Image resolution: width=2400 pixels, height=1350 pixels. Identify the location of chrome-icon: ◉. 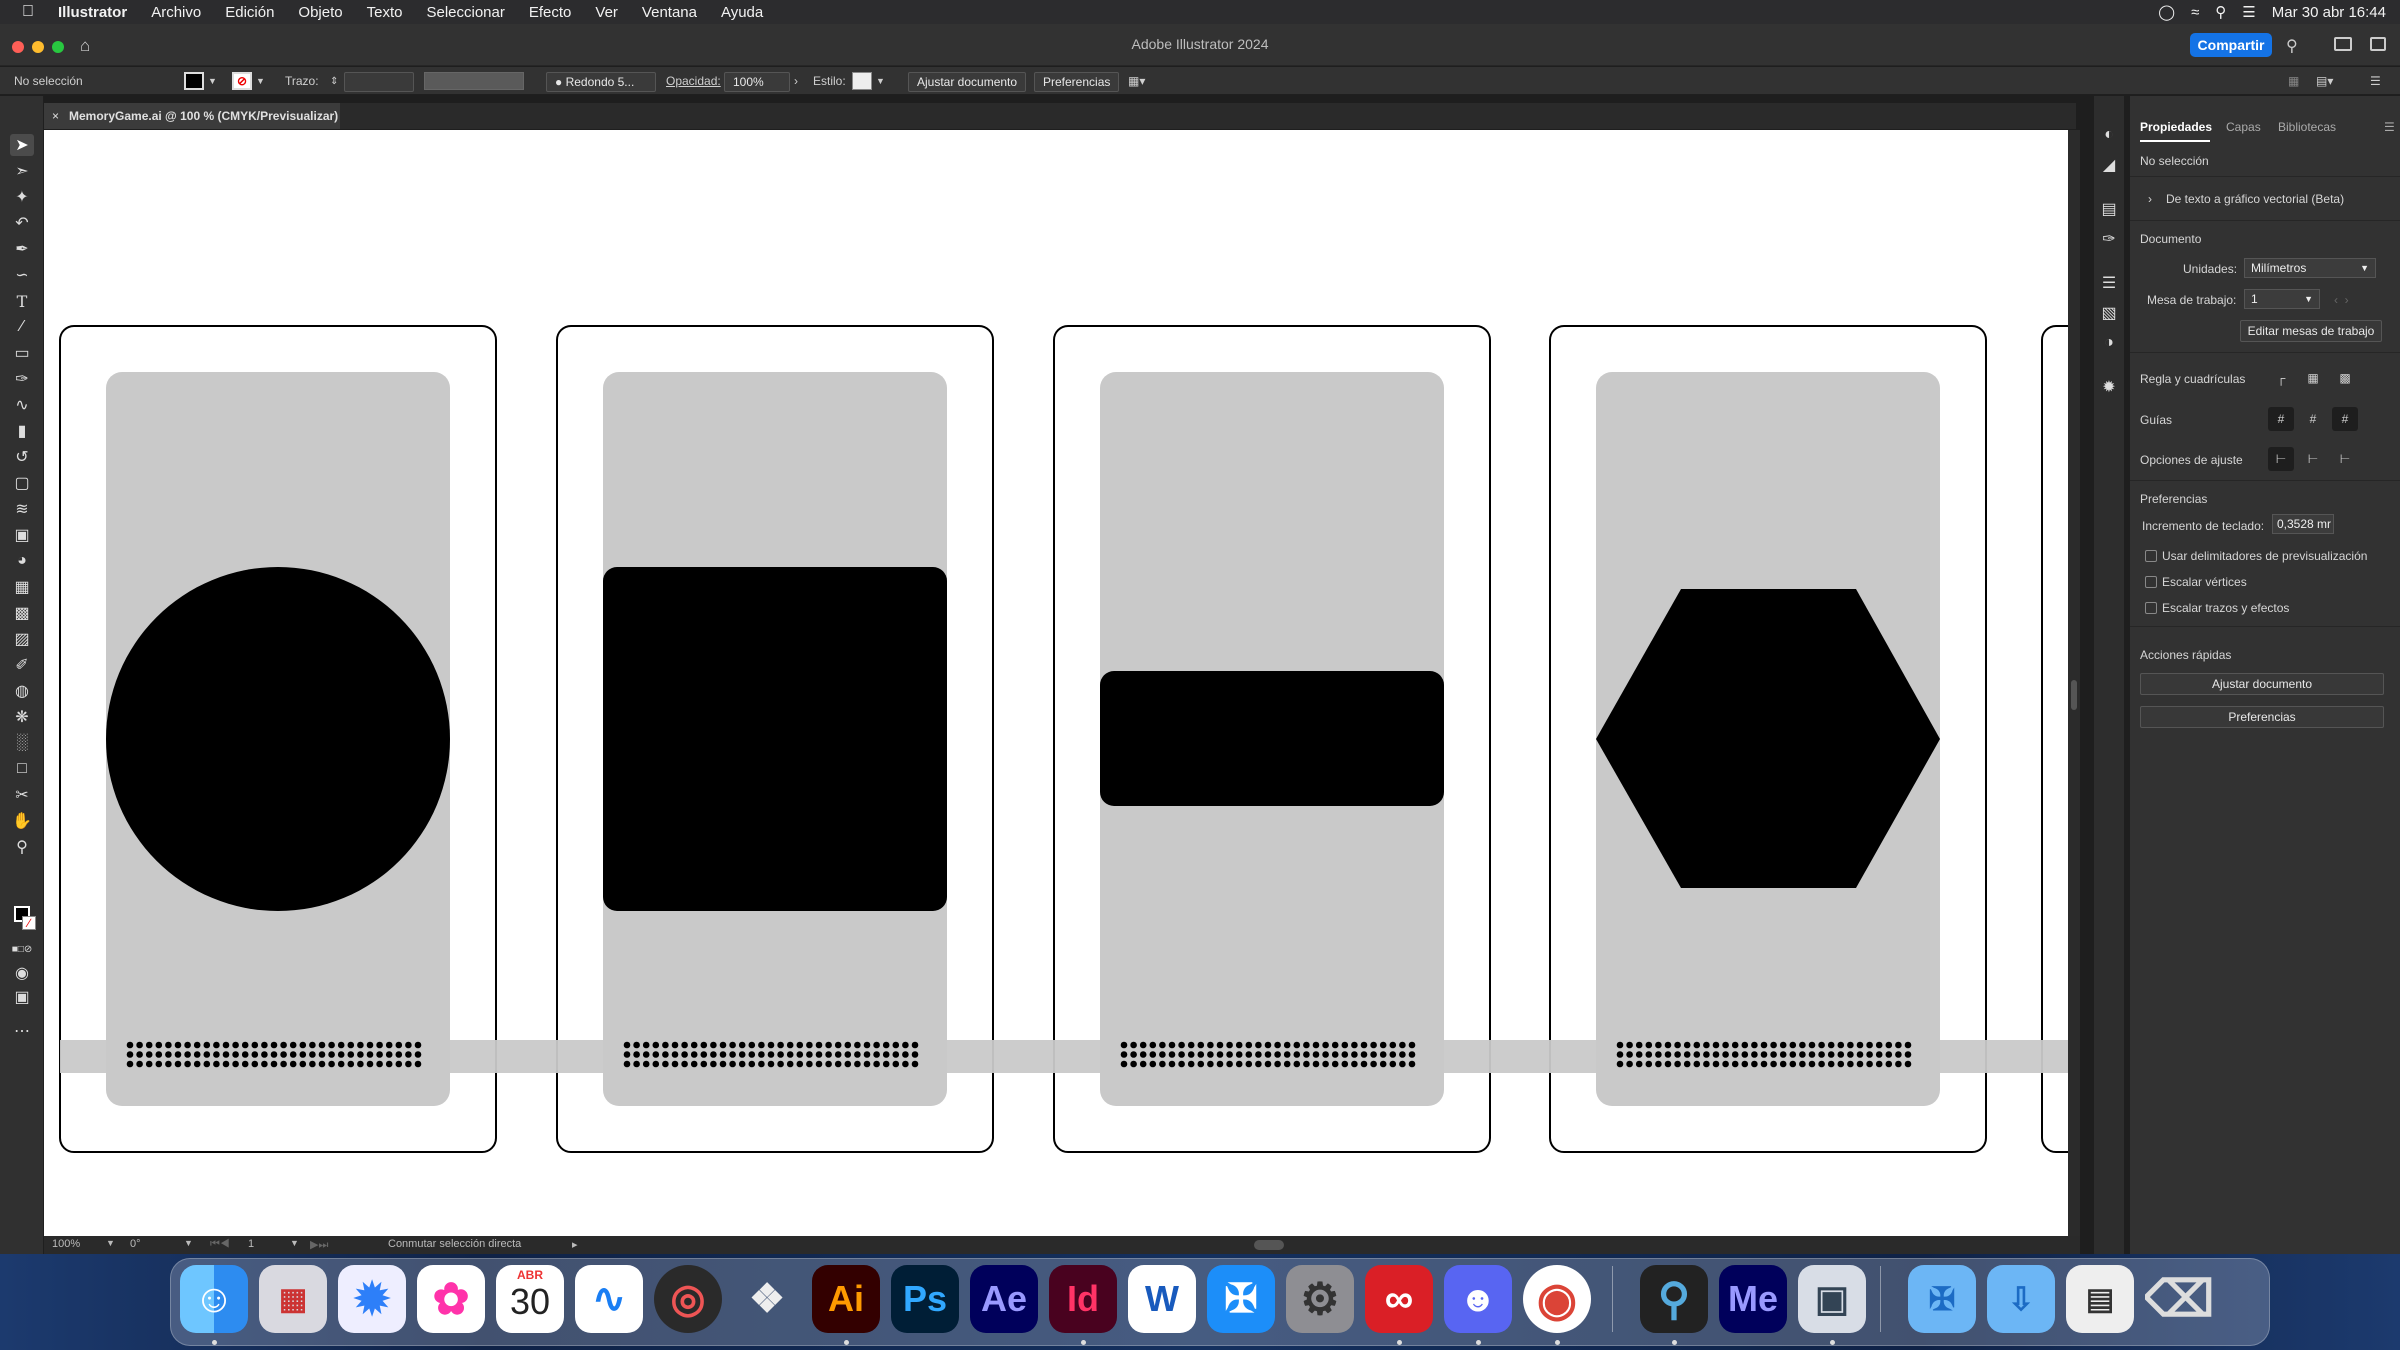
(1557, 1299).